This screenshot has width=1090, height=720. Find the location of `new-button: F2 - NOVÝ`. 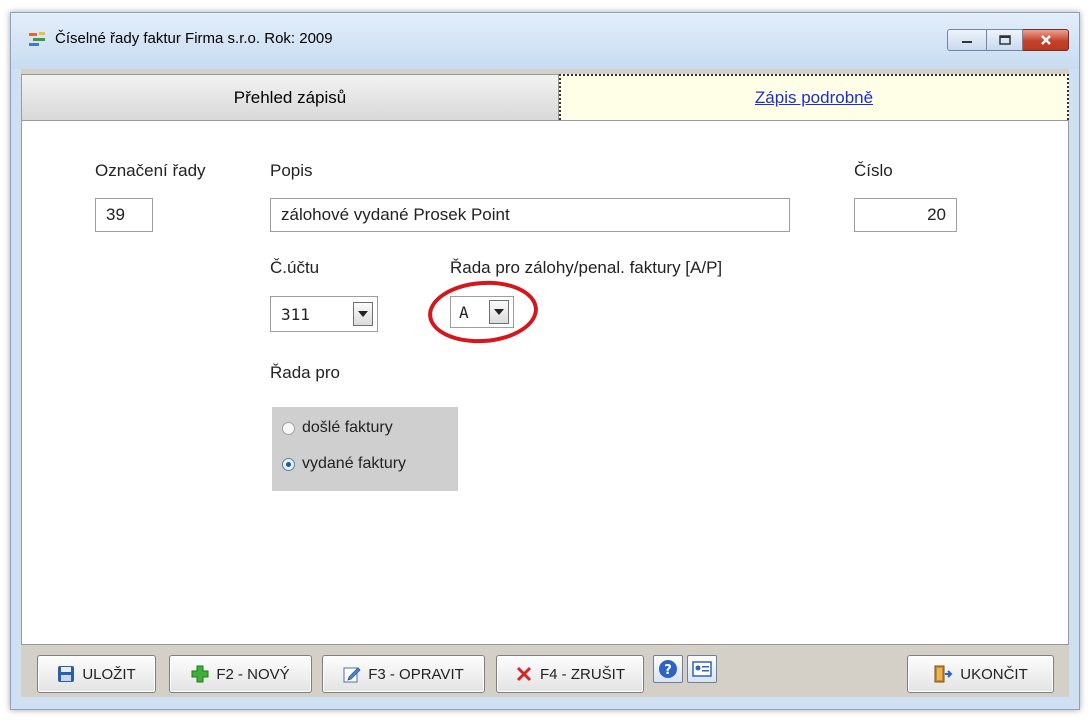

new-button: F2 - NOVÝ is located at coordinates (240, 674).